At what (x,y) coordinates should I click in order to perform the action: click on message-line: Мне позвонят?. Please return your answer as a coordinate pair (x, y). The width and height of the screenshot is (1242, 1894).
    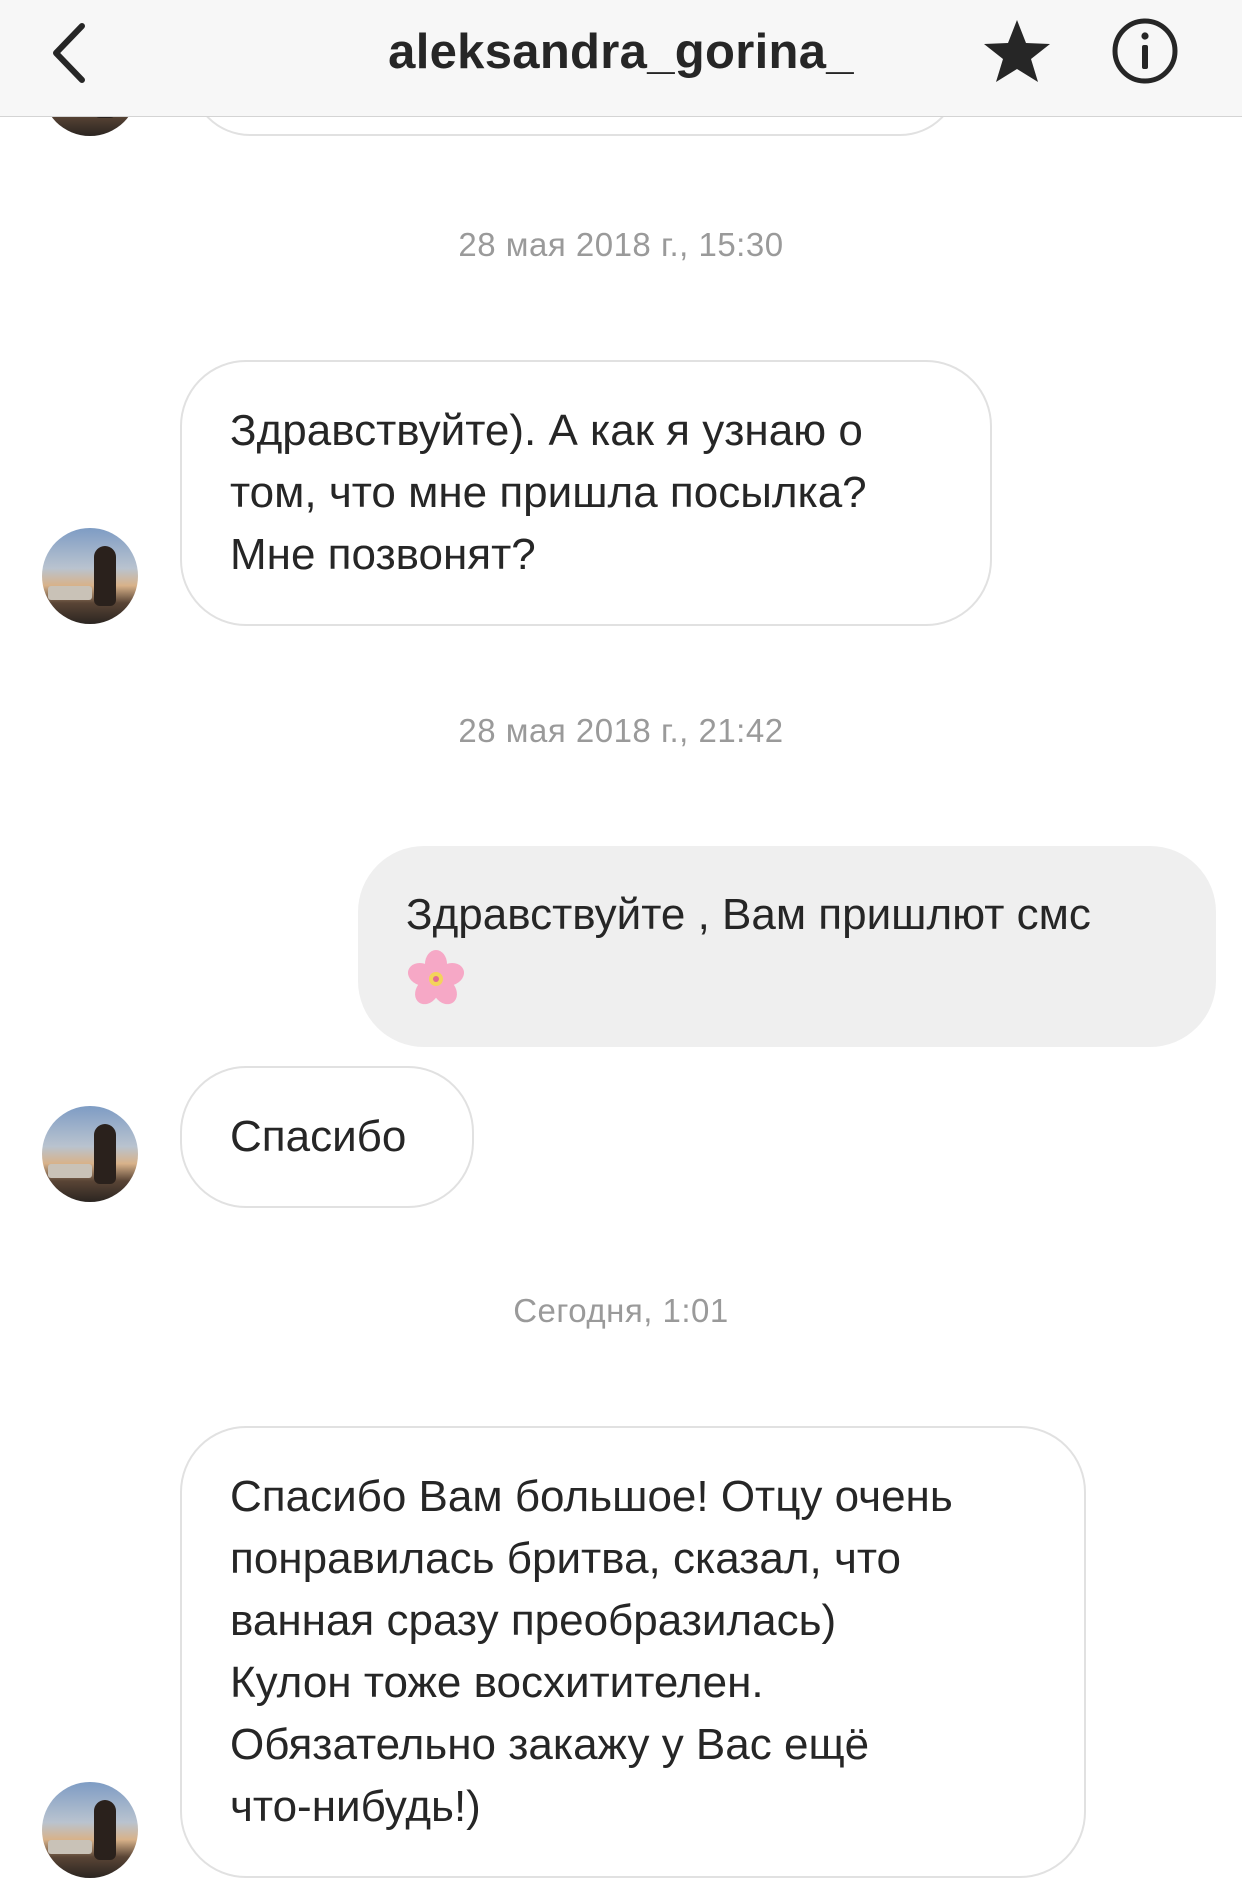
    Looking at the image, I should click on (383, 554).